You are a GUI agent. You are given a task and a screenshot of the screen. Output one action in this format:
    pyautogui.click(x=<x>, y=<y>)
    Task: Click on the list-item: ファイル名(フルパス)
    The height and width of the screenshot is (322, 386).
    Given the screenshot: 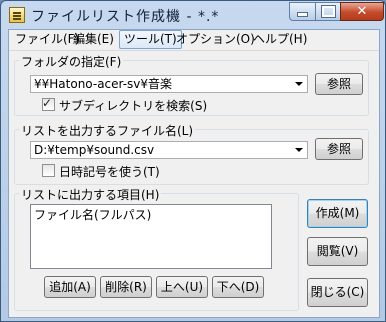 What is the action you would take?
    pyautogui.click(x=92, y=214)
    